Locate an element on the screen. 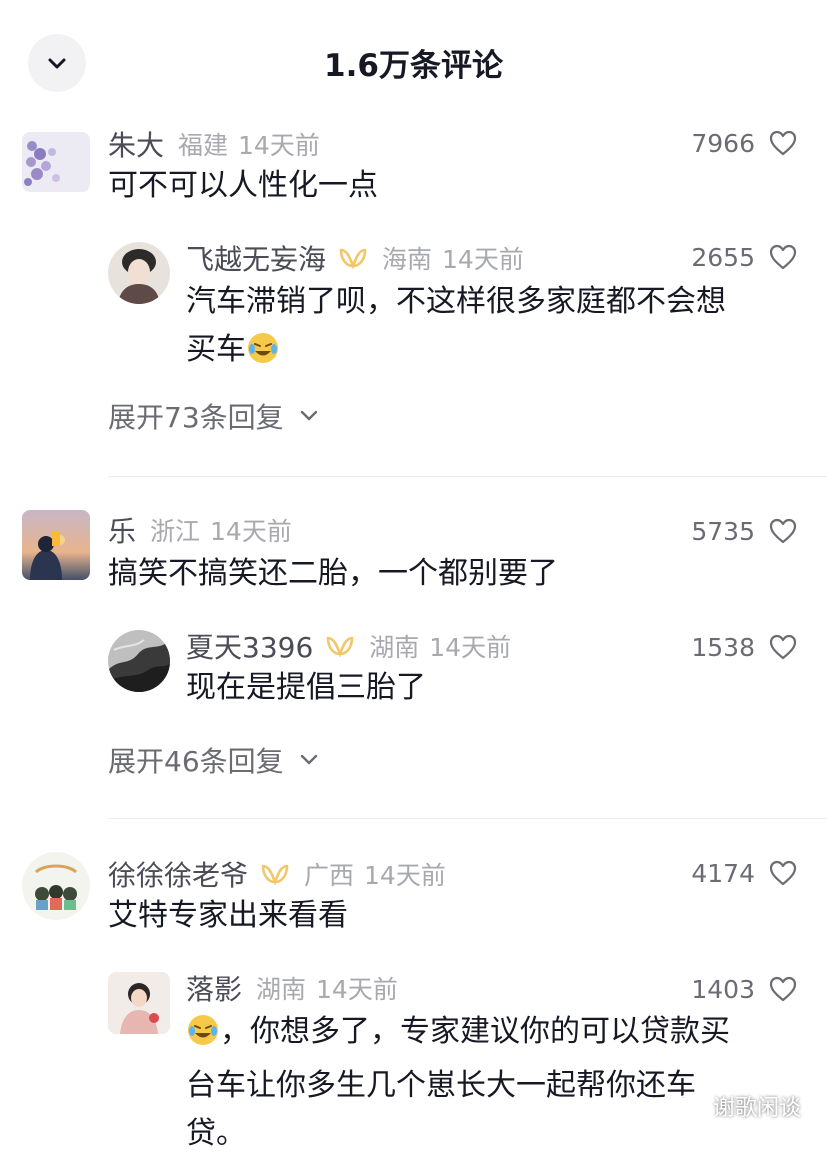 The height and width of the screenshot is (1158, 827). reply-meta: 飞越无妄海 海南 14天前 is located at coordinates (355, 258).